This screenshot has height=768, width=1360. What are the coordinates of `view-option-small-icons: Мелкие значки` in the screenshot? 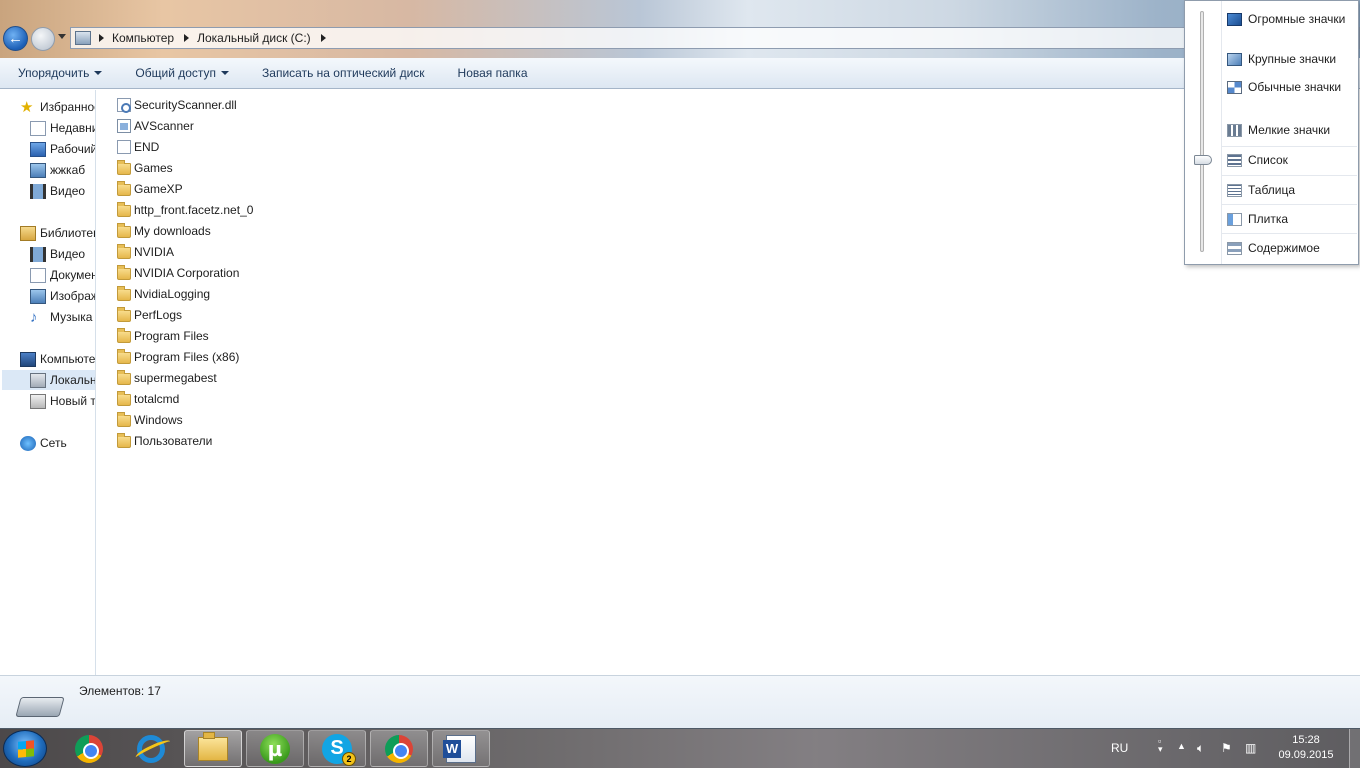 It's located at (1291, 130).